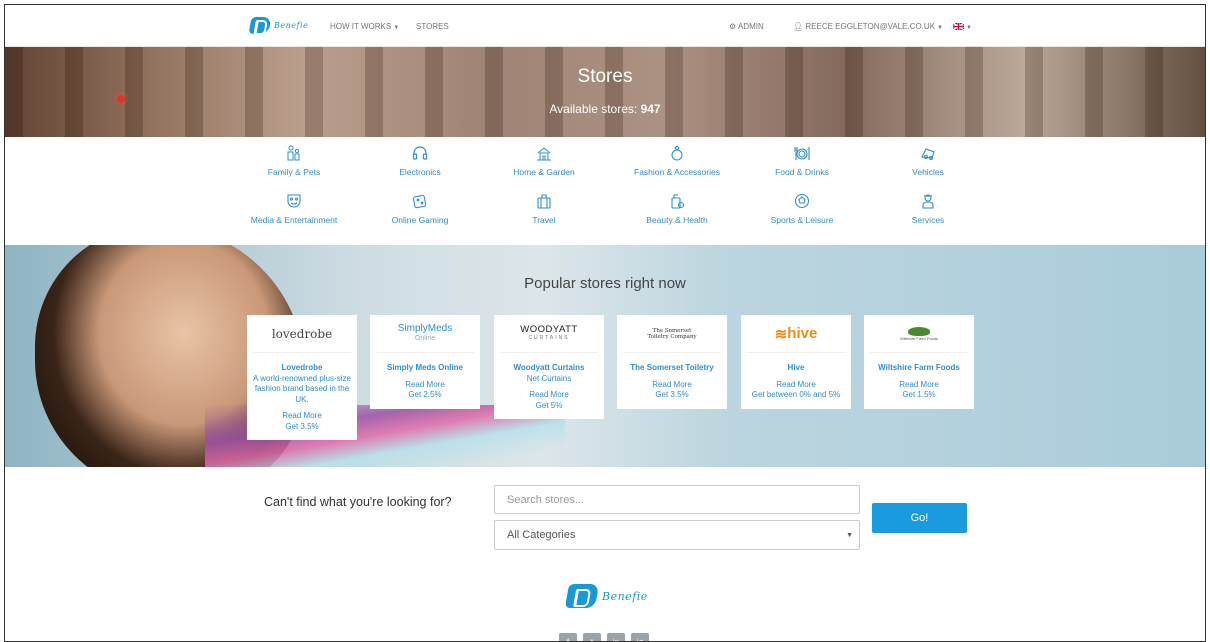 This screenshot has width=1210, height=642. What do you see at coordinates (420, 220) in the screenshot?
I see `category-label: Online Gaming` at bounding box center [420, 220].